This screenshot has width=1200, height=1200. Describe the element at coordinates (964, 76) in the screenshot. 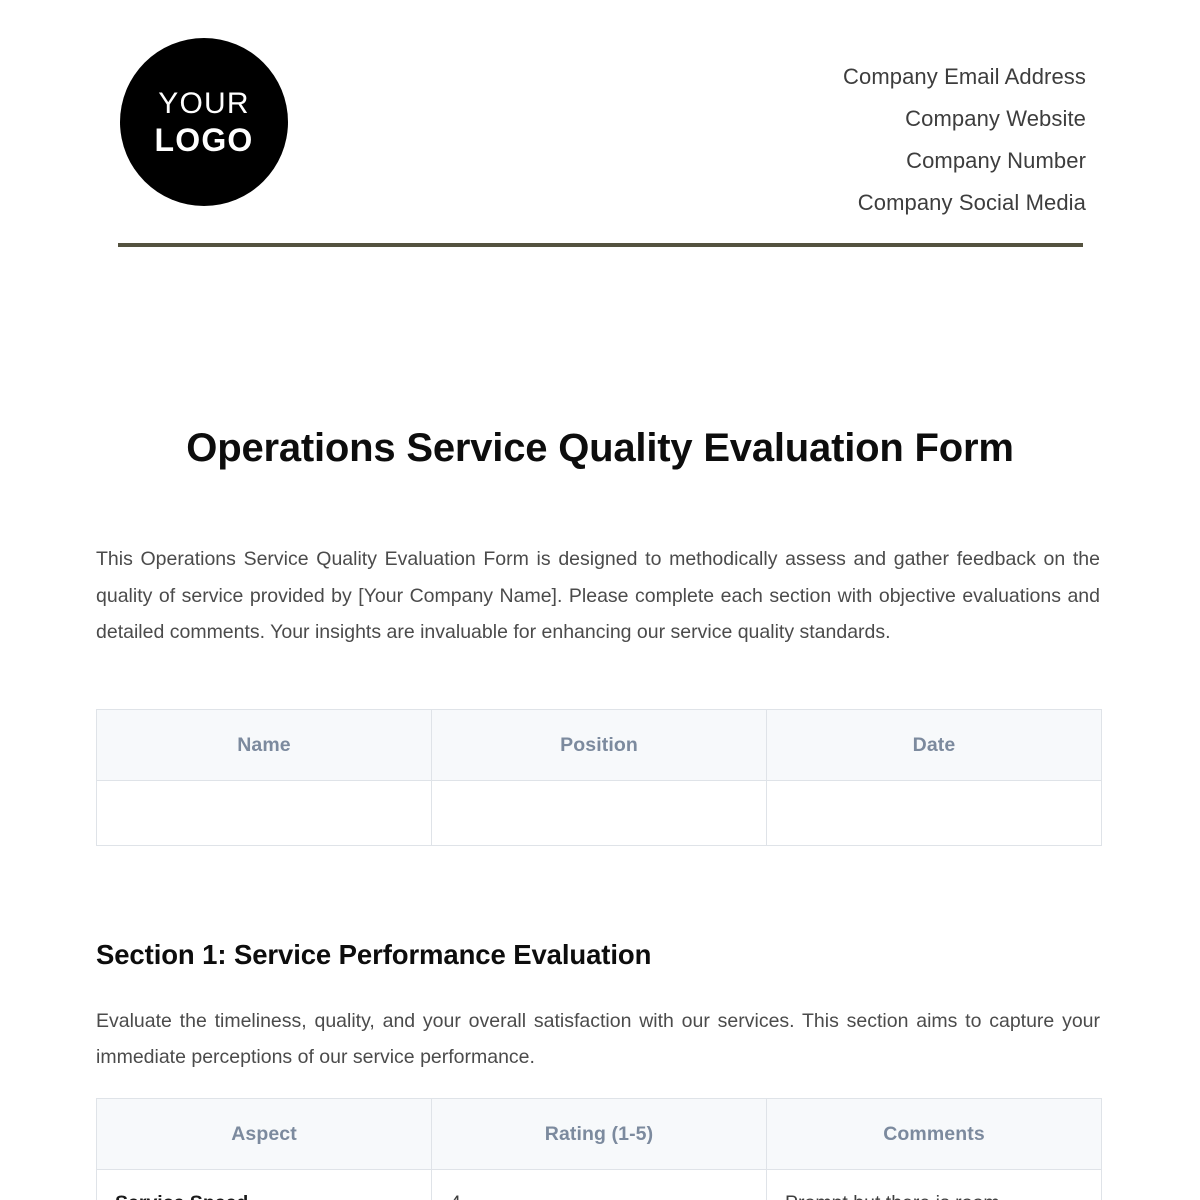

I see `contact-email-address: Company Email Address` at that location.